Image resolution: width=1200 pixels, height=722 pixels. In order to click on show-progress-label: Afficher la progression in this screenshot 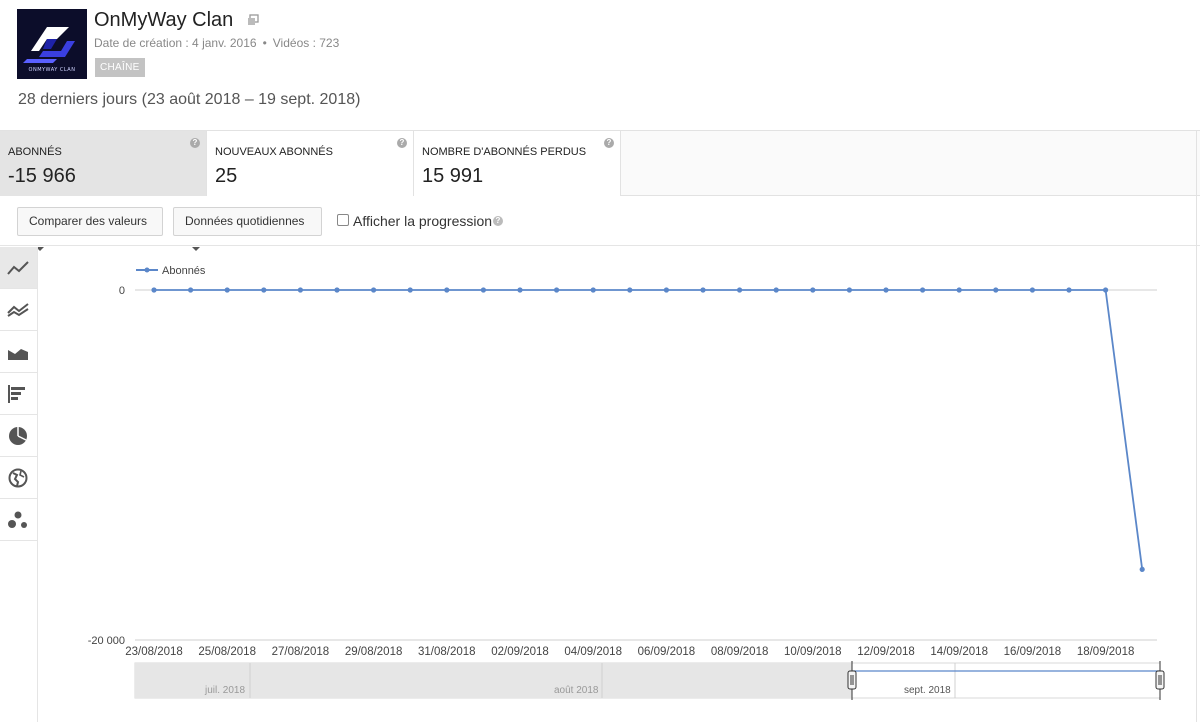, I will do `click(422, 221)`.